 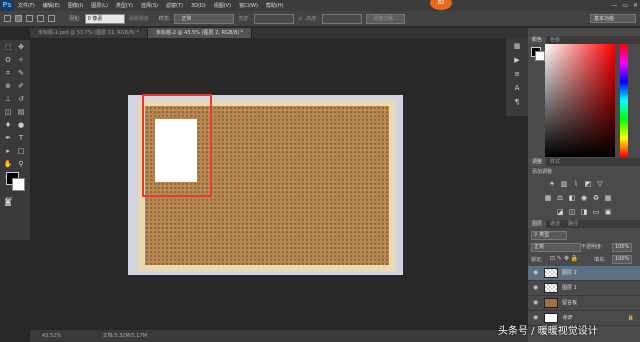 I want to click on layer-name: 图层 1, so click(x=569, y=288).